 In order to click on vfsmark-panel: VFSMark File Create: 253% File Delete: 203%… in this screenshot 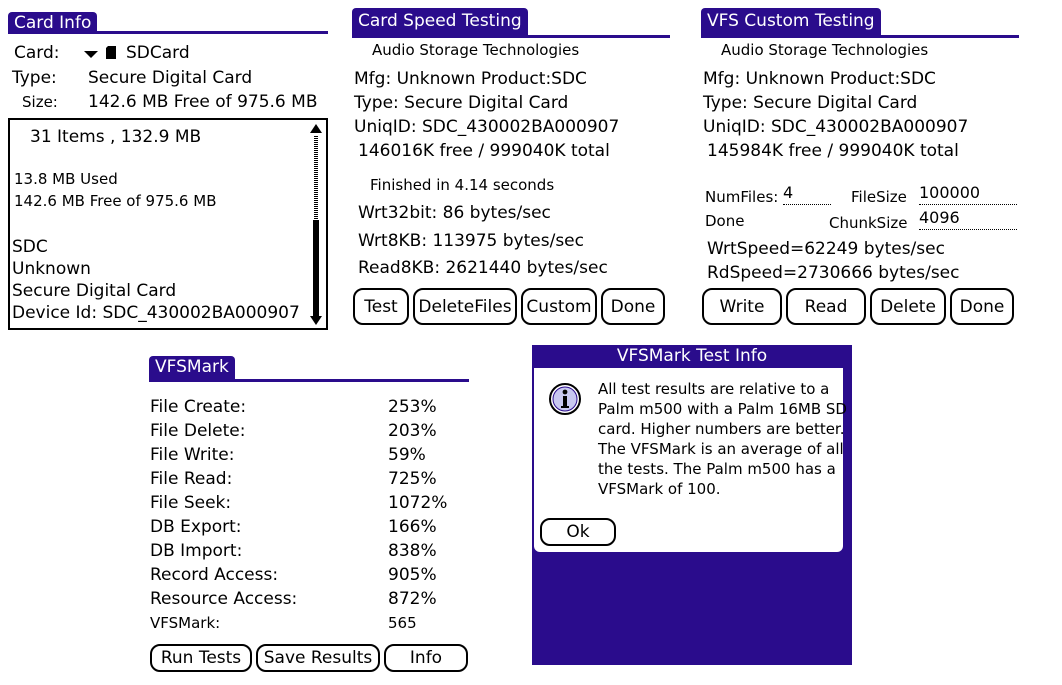, I will do `click(309, 516)`.